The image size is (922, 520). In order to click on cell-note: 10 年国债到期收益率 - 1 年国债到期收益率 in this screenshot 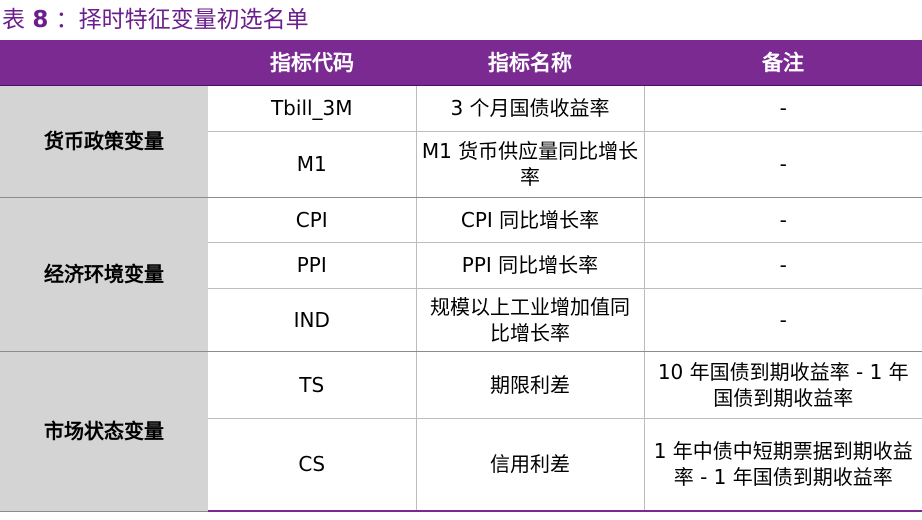, I will do `click(783, 385)`.